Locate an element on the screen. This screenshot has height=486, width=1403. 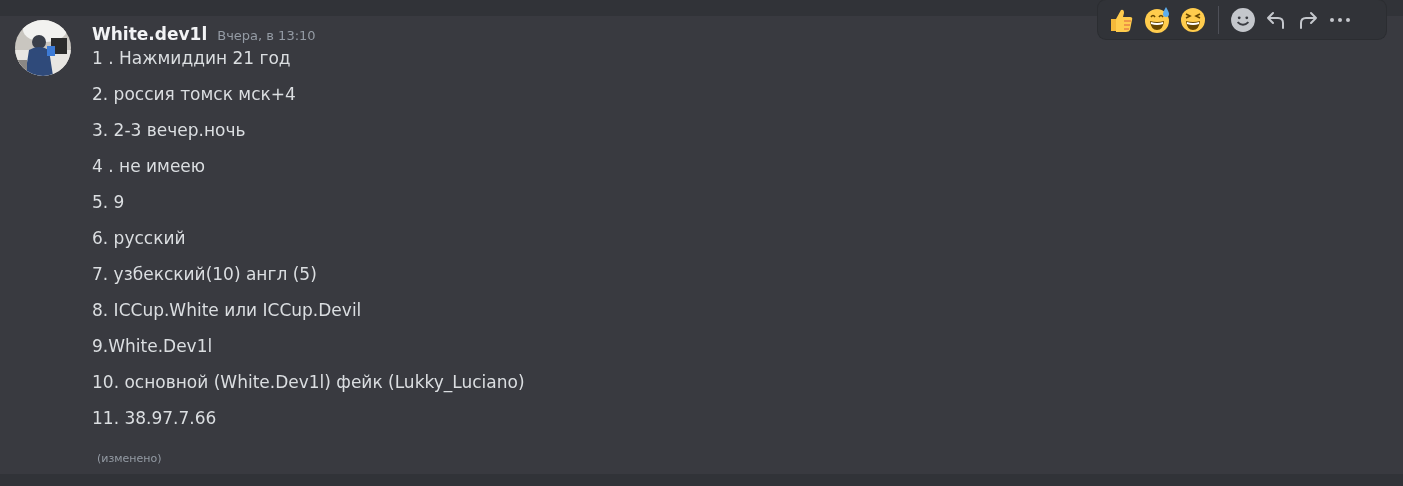
edited-label: (изменено) is located at coordinates (130, 458).